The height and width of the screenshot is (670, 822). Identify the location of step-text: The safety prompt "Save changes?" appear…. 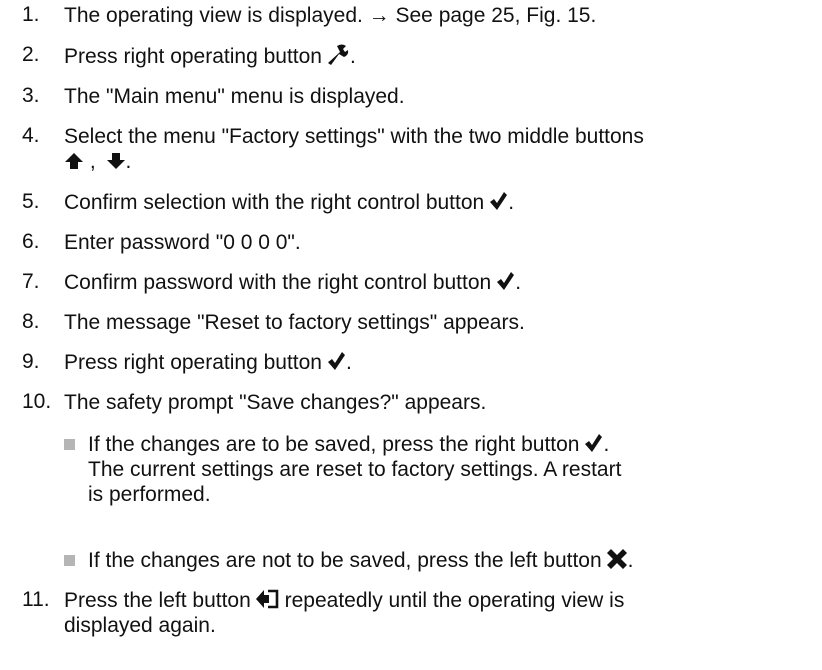
(275, 402).